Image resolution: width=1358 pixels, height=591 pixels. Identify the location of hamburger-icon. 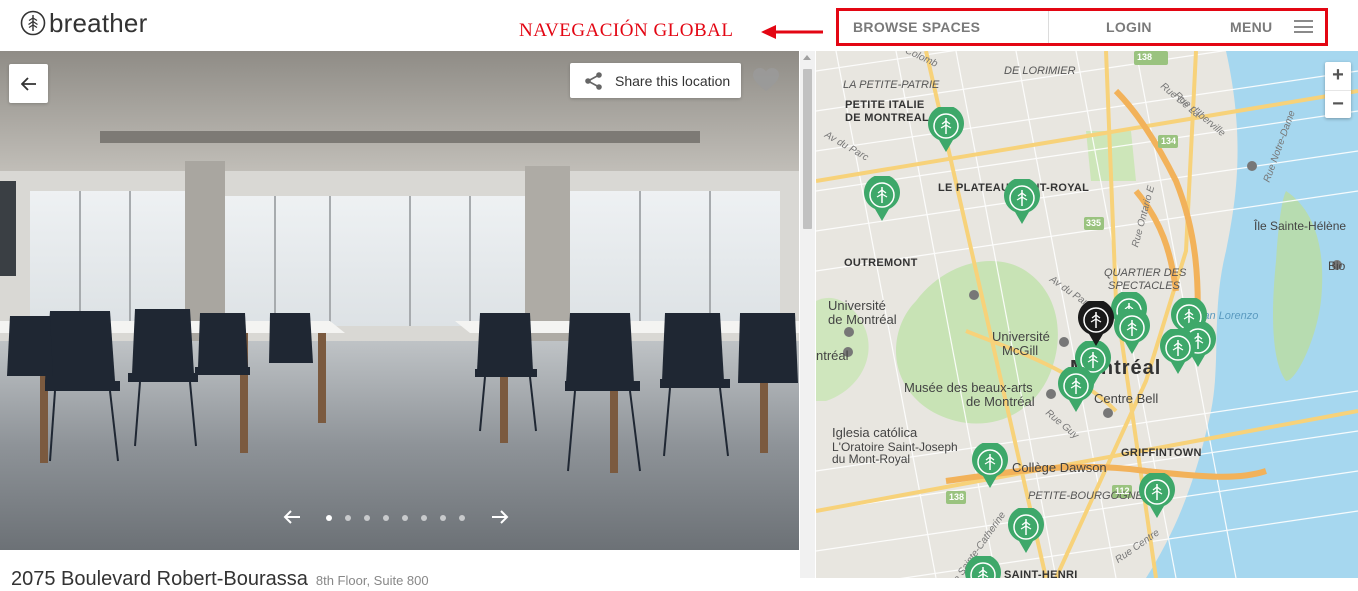
(1303, 26).